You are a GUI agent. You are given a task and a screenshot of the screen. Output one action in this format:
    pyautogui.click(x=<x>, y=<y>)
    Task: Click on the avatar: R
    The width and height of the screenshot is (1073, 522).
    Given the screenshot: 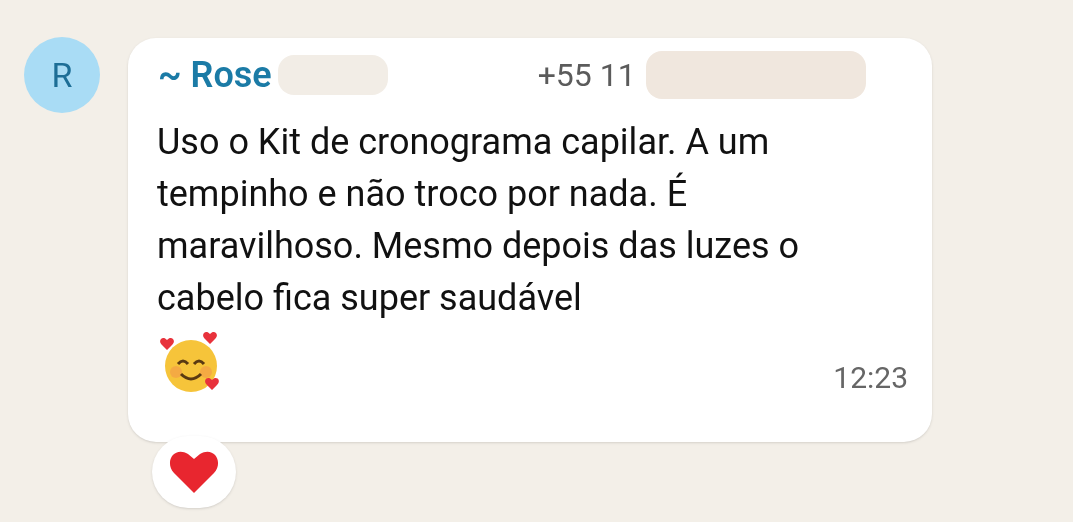 What is the action you would take?
    pyautogui.click(x=62, y=75)
    